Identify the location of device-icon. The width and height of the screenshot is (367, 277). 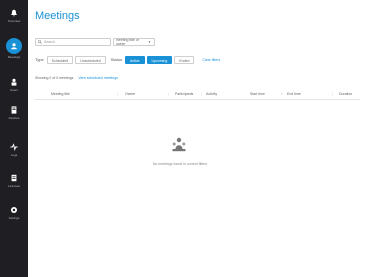
(14, 110).